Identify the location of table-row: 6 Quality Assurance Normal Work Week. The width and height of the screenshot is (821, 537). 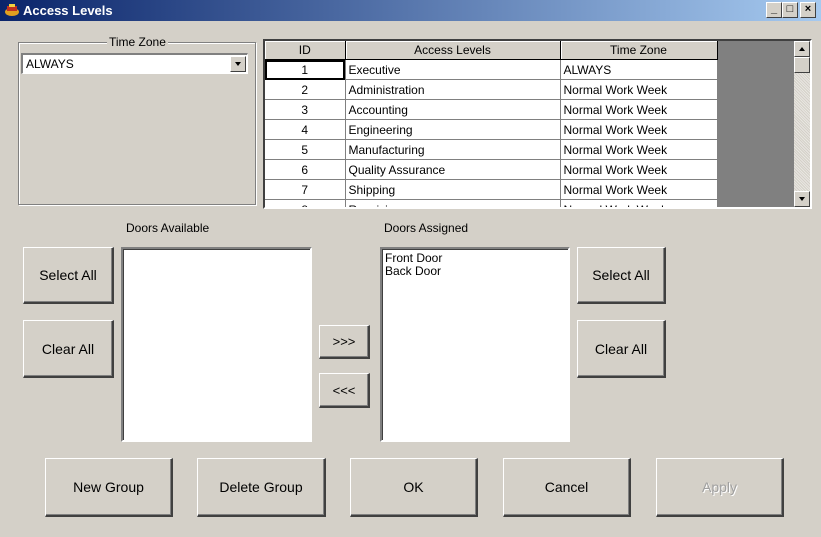
(491, 169).